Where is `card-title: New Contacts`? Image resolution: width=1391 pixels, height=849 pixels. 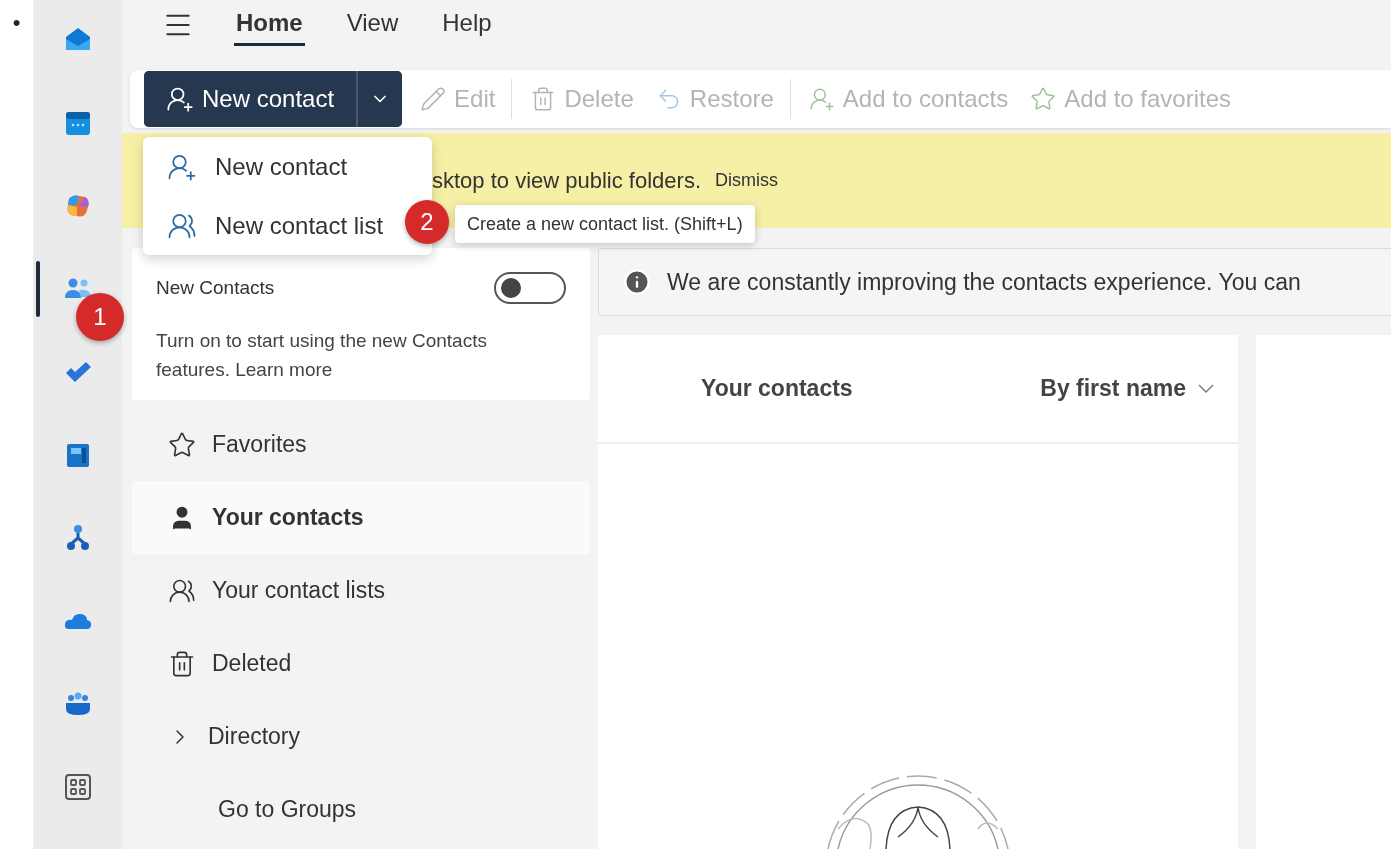
card-title: New Contacts is located at coordinates (215, 288).